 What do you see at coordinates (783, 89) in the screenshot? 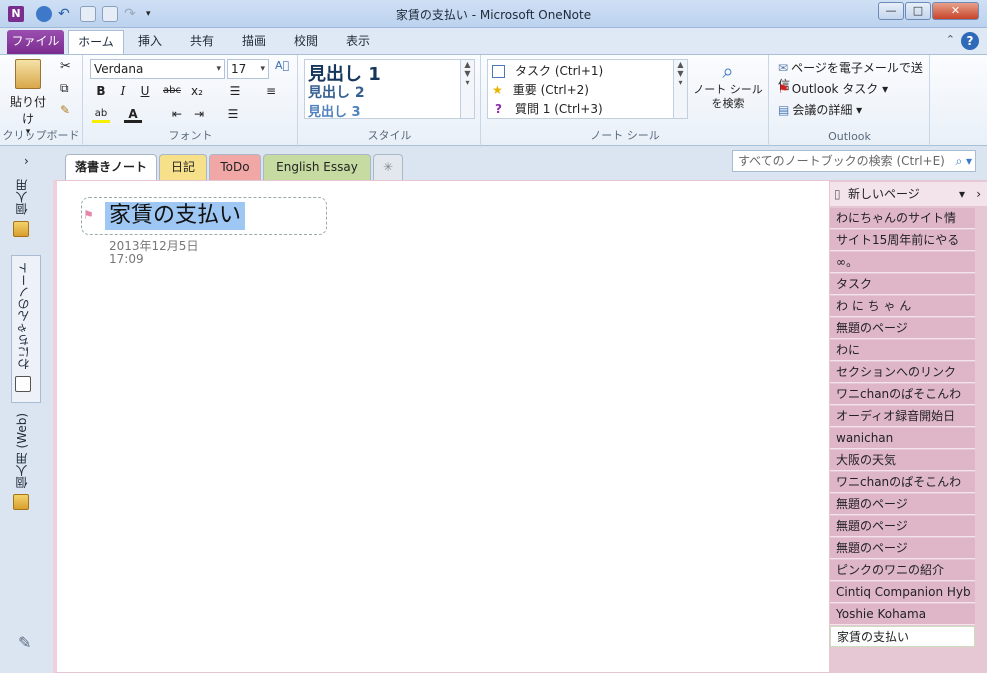
I see `flag-icon: ⚑` at bounding box center [783, 89].